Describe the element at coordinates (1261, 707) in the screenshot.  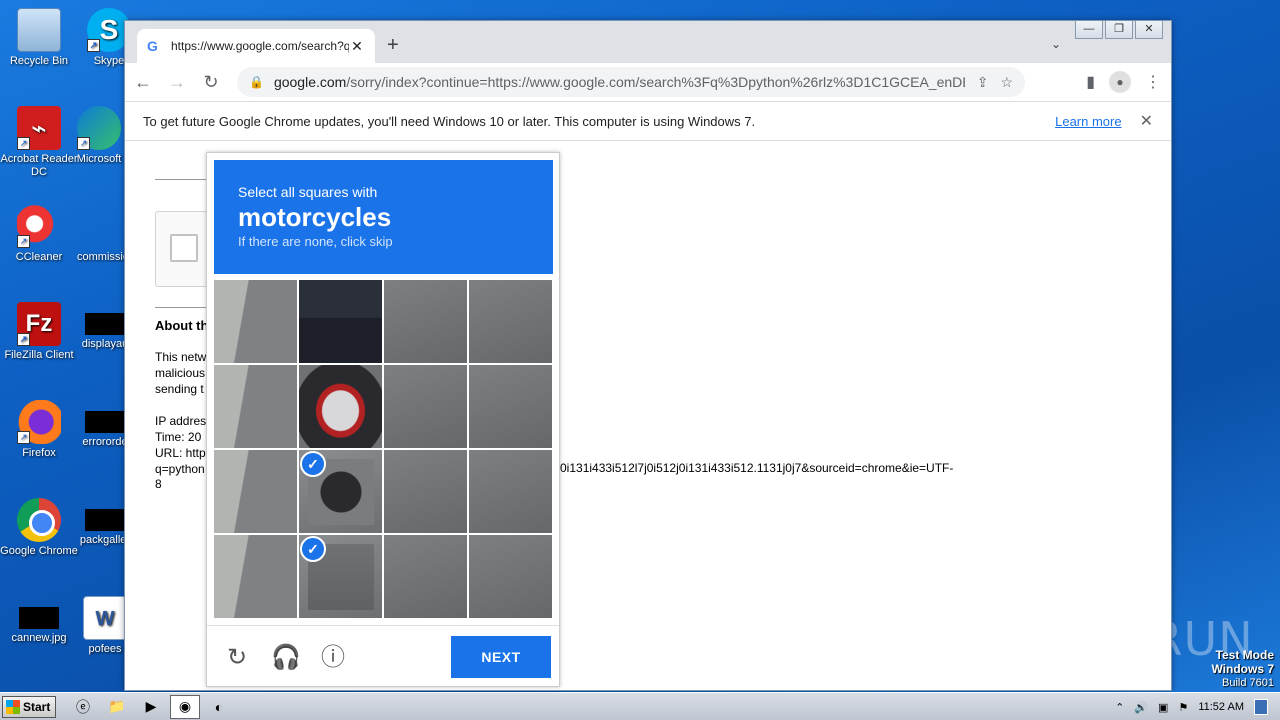
I see `show-desktop-button` at that location.